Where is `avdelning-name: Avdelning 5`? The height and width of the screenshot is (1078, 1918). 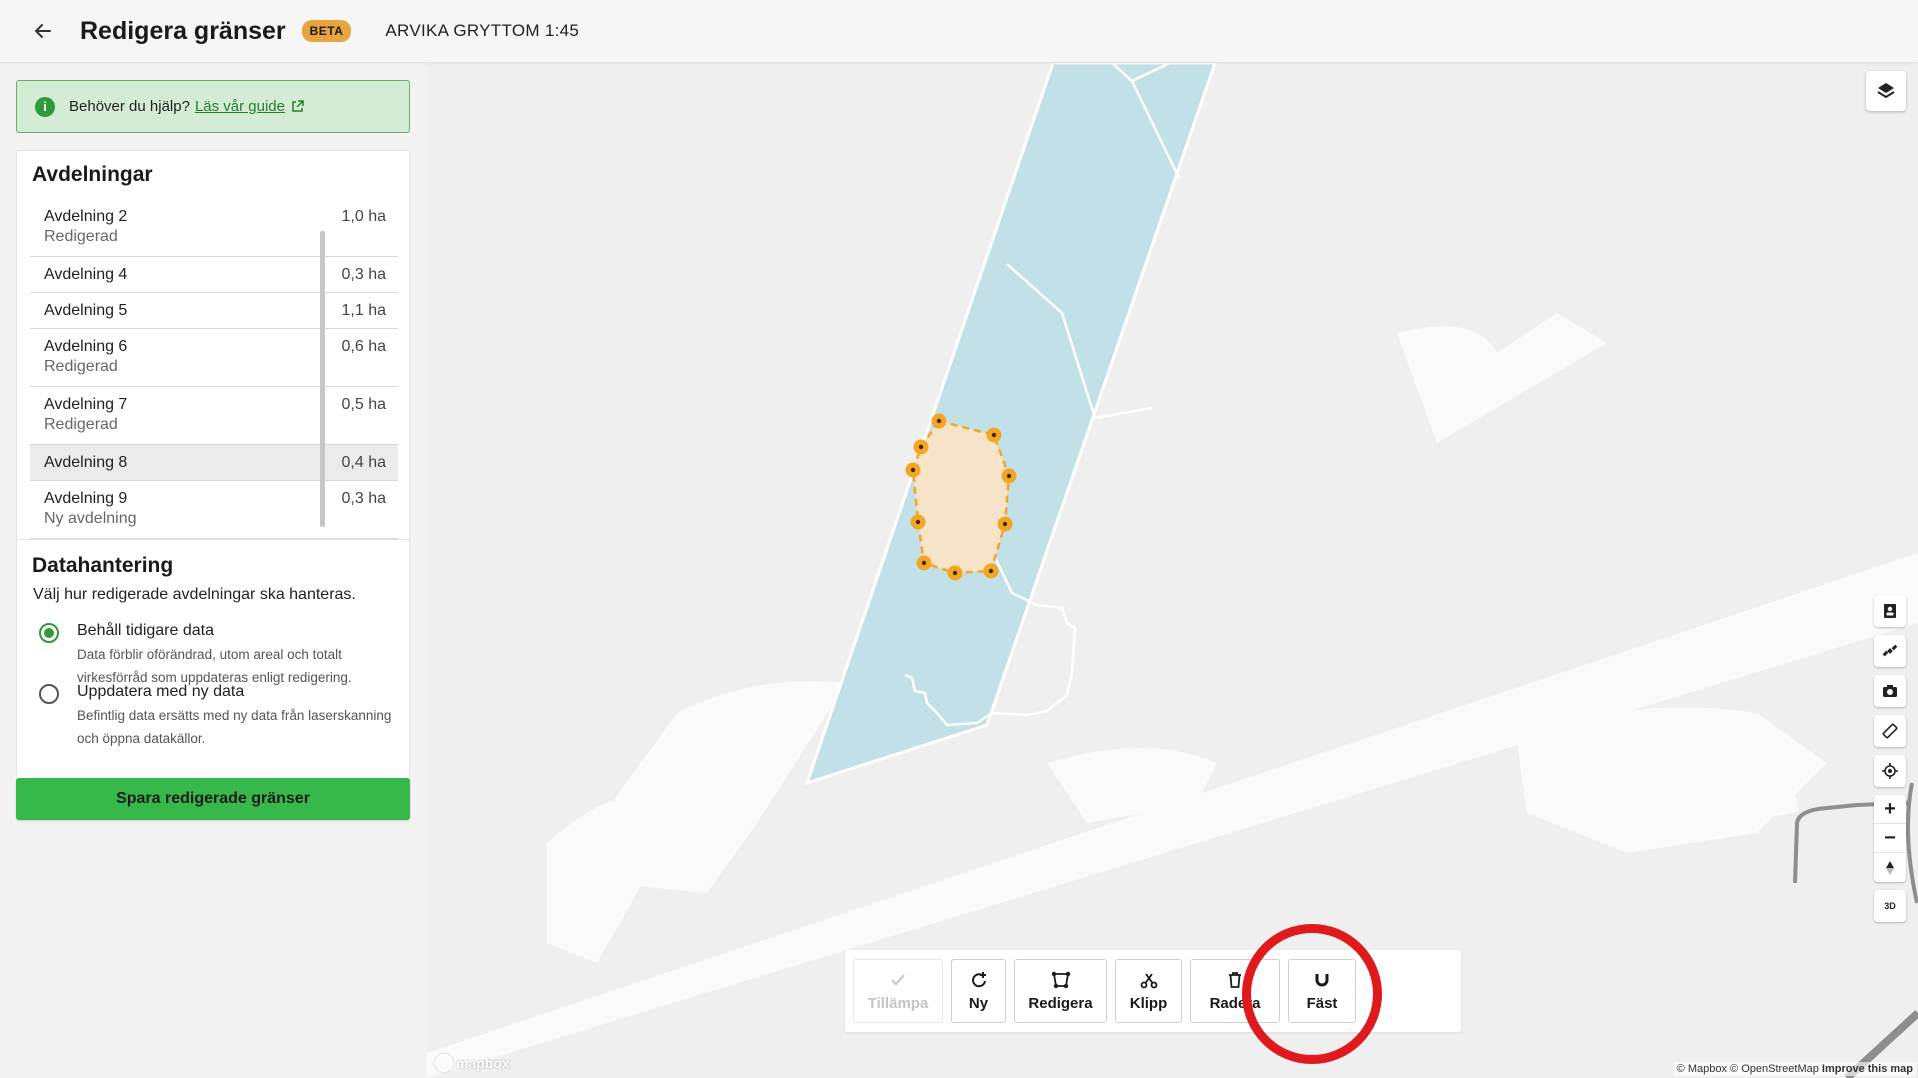 avdelning-name: Avdelning 5 is located at coordinates (86, 310).